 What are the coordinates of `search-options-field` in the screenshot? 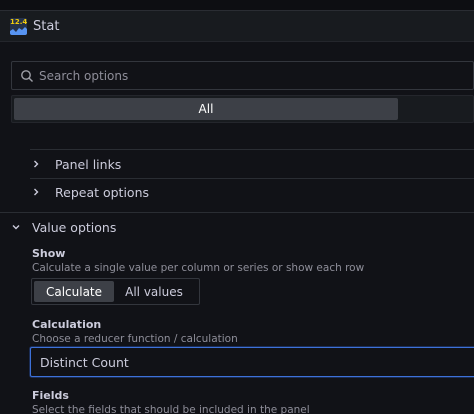 It's located at (242, 75).